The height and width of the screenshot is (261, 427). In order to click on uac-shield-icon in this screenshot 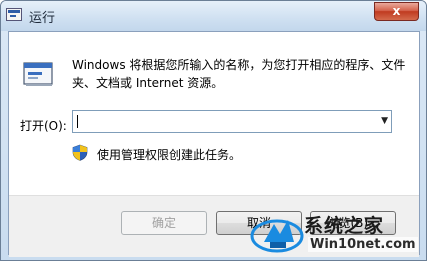, I will do `click(80, 152)`.